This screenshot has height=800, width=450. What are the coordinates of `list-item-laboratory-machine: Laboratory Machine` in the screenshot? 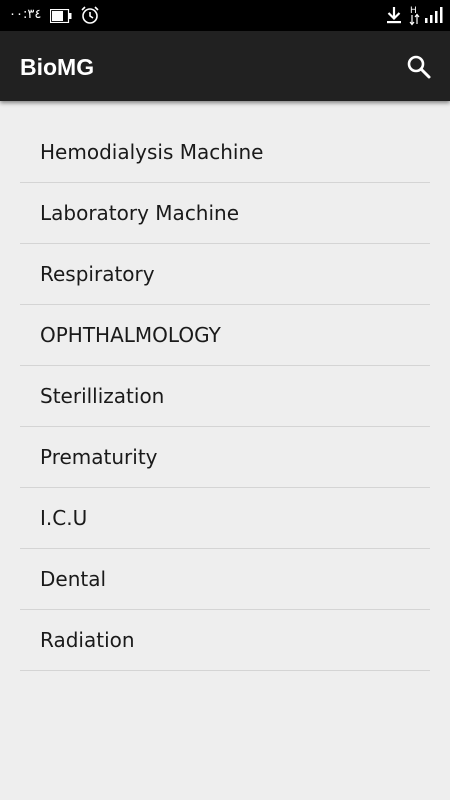 It's located at (225, 213).